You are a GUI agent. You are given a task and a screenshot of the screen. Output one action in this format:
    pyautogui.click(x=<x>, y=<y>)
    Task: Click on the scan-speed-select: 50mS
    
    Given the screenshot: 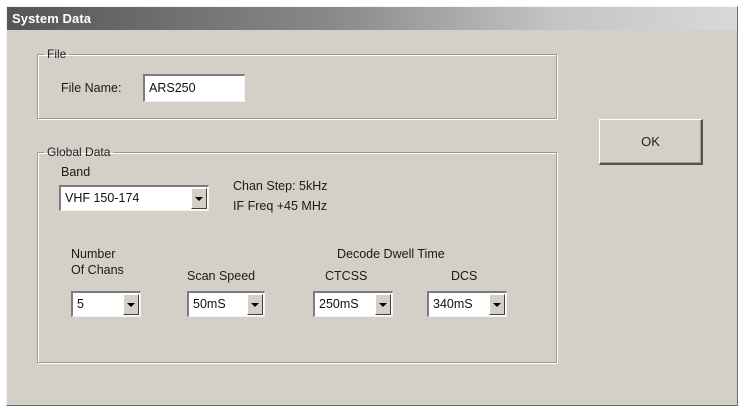 What is the action you would take?
    pyautogui.click(x=226, y=304)
    